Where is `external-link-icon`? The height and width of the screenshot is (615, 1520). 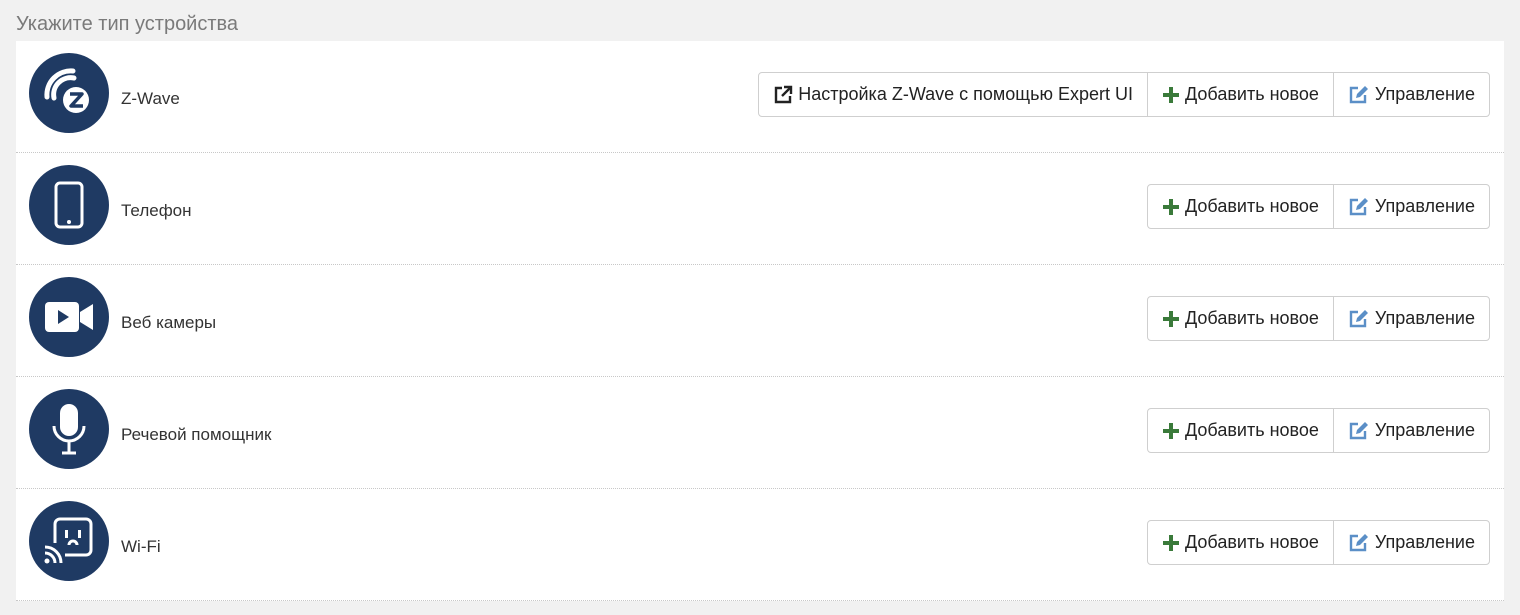 external-link-icon is located at coordinates (783, 95).